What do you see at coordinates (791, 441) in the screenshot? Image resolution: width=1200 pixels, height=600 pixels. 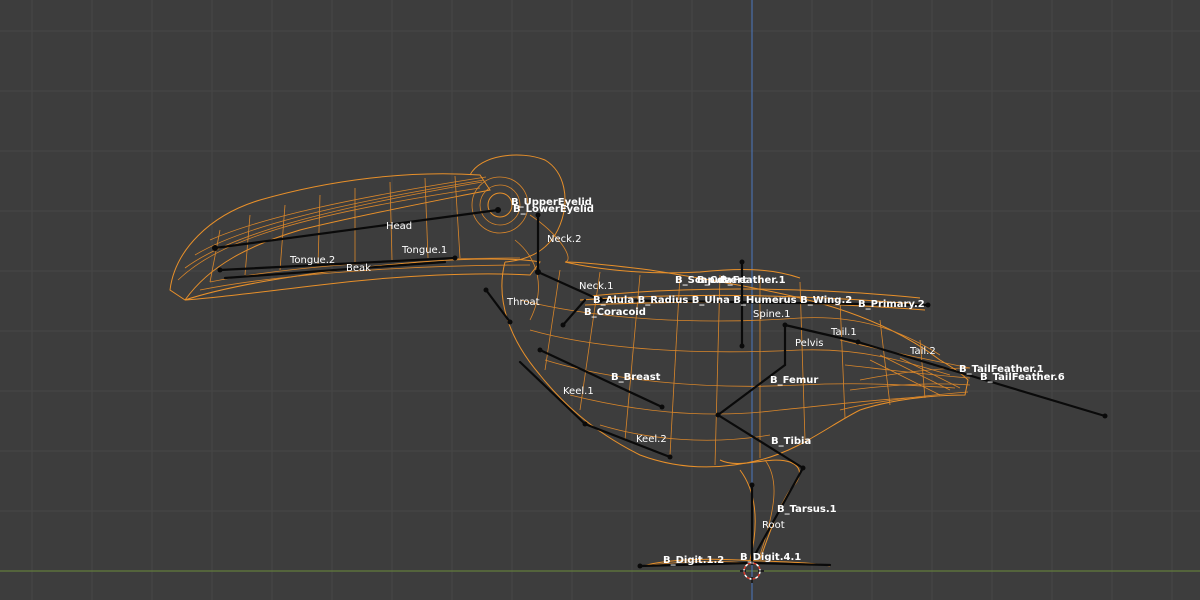 I see `bone-label-tibia: B_Tibia` at bounding box center [791, 441].